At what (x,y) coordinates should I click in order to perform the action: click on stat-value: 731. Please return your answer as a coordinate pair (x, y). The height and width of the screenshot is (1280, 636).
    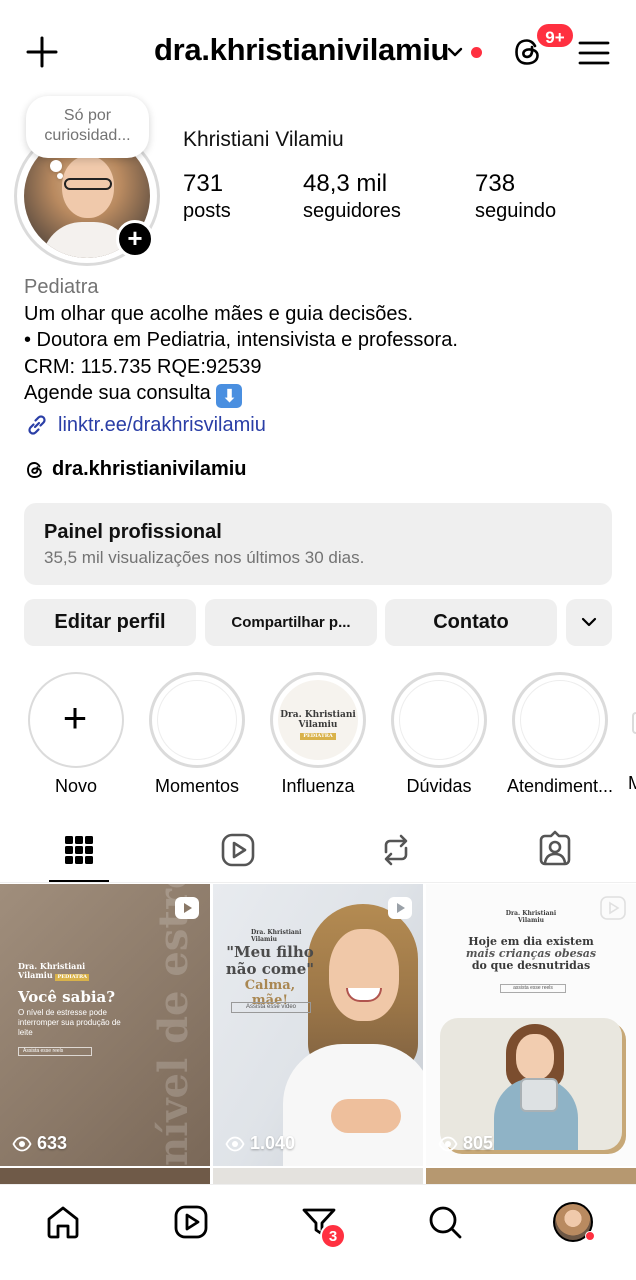
    Looking at the image, I should click on (203, 183).